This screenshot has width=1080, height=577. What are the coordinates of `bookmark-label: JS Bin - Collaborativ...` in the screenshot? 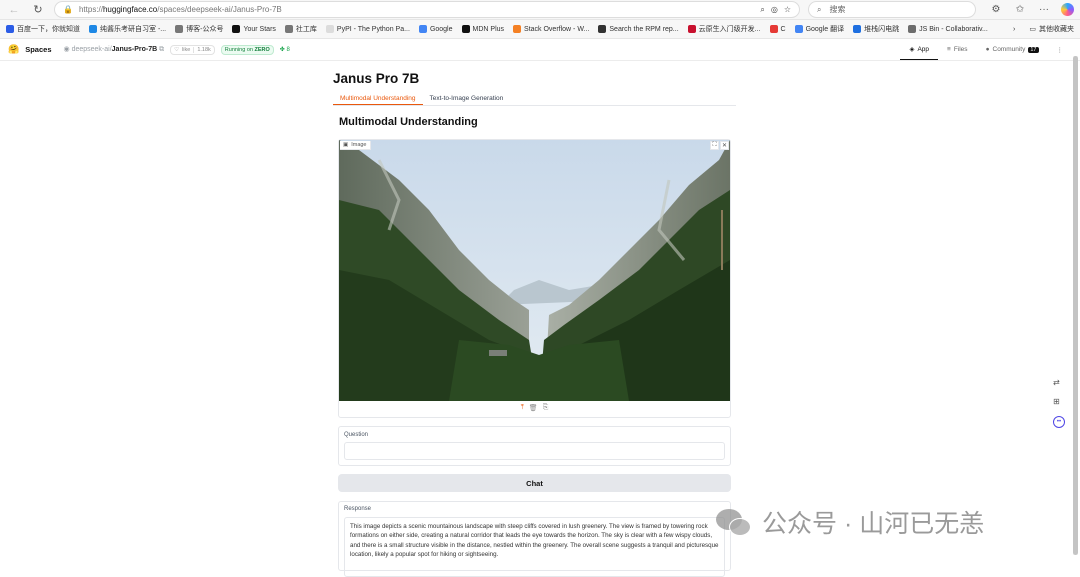 It's located at (953, 29).